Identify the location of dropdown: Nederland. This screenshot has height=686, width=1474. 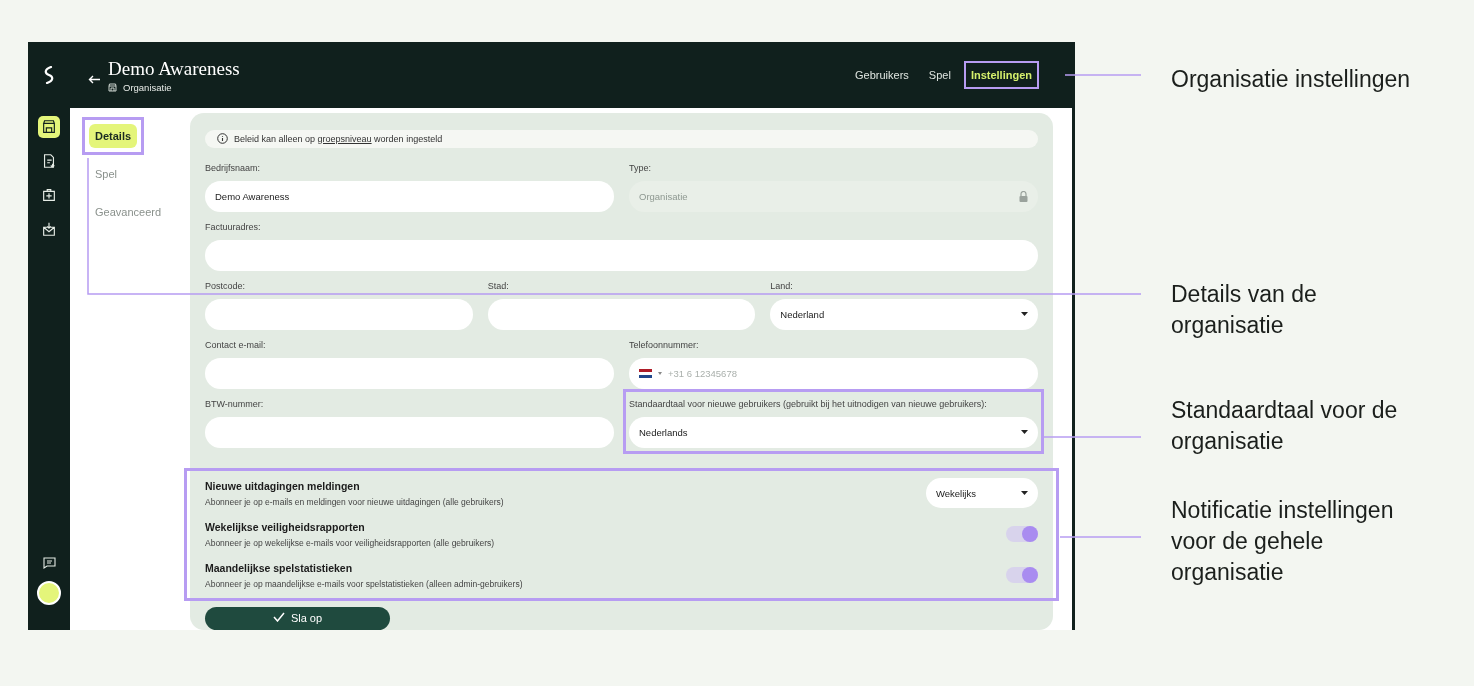
(904, 314).